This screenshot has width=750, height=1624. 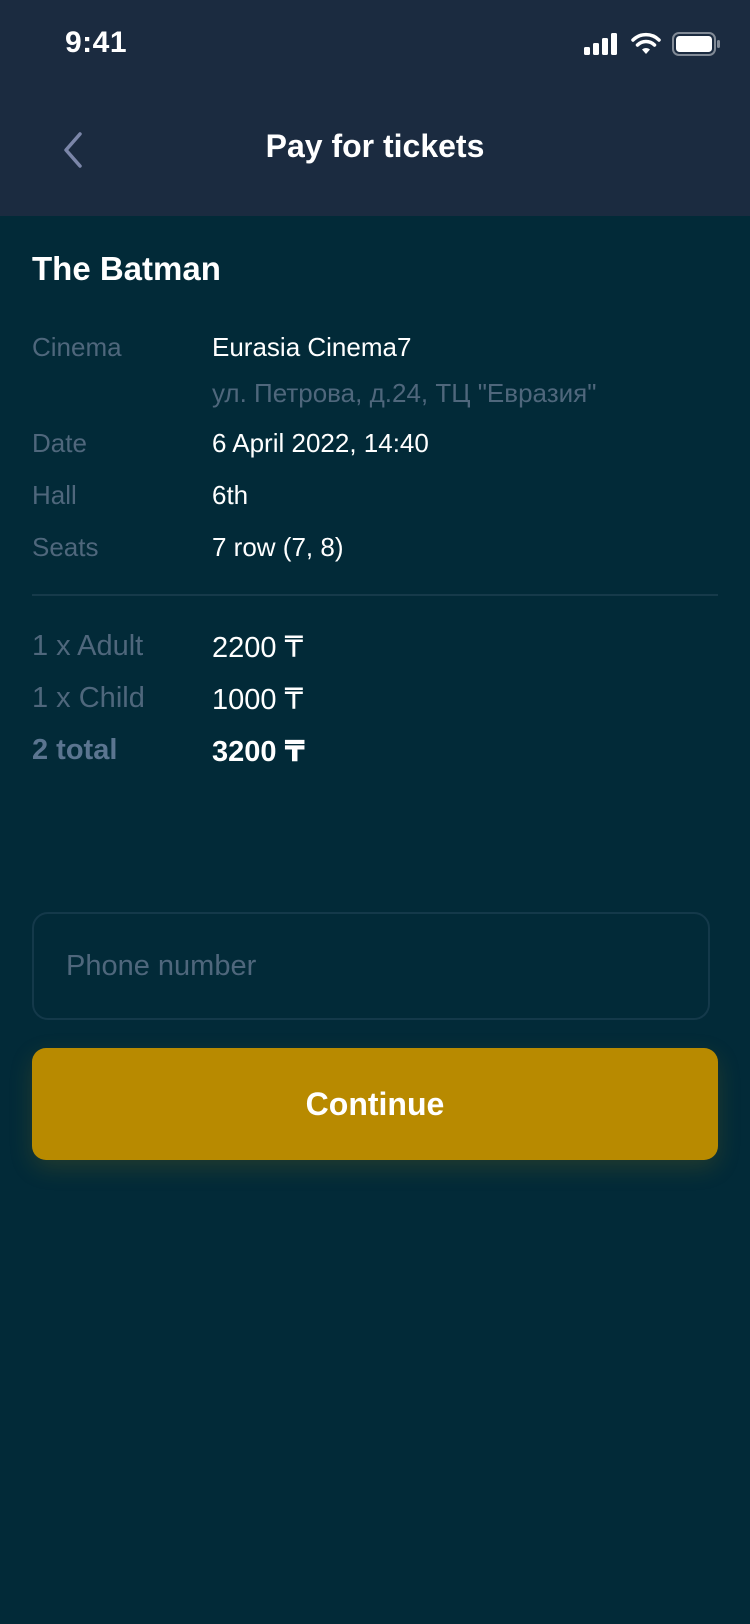 I want to click on adult-ticket-label: 1 x Adult, so click(x=88, y=646).